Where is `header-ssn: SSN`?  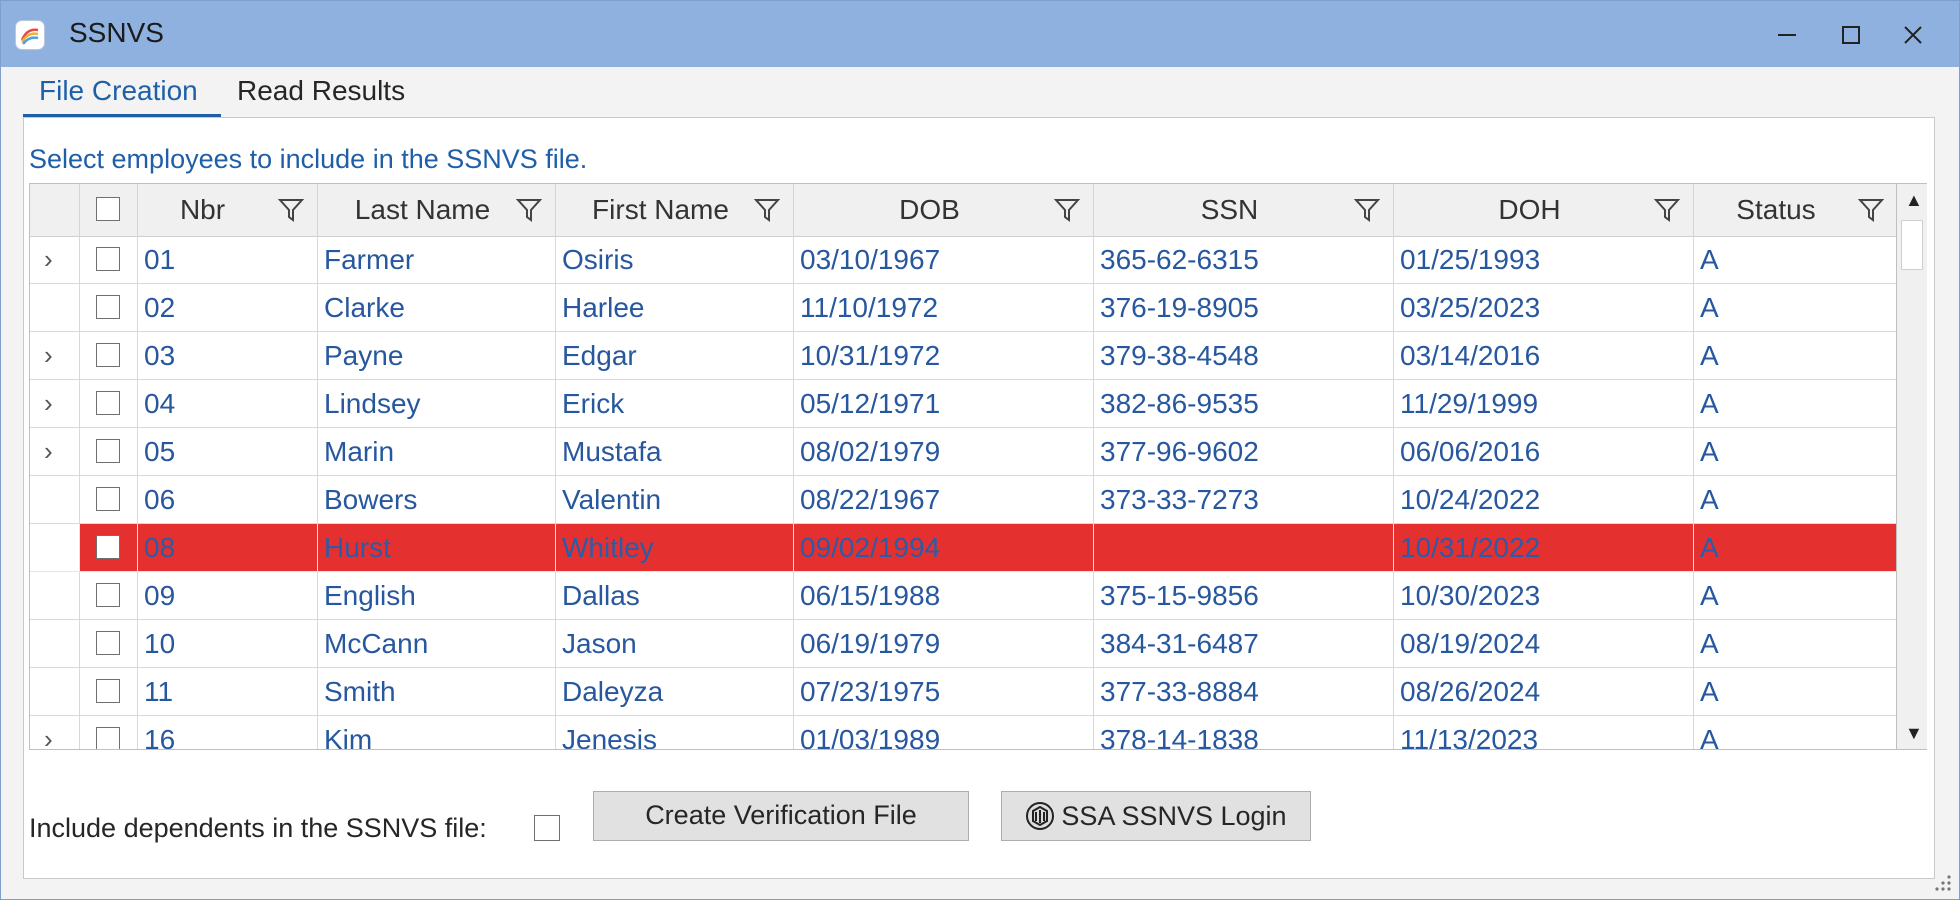
header-ssn: SSN is located at coordinates (1244, 210).